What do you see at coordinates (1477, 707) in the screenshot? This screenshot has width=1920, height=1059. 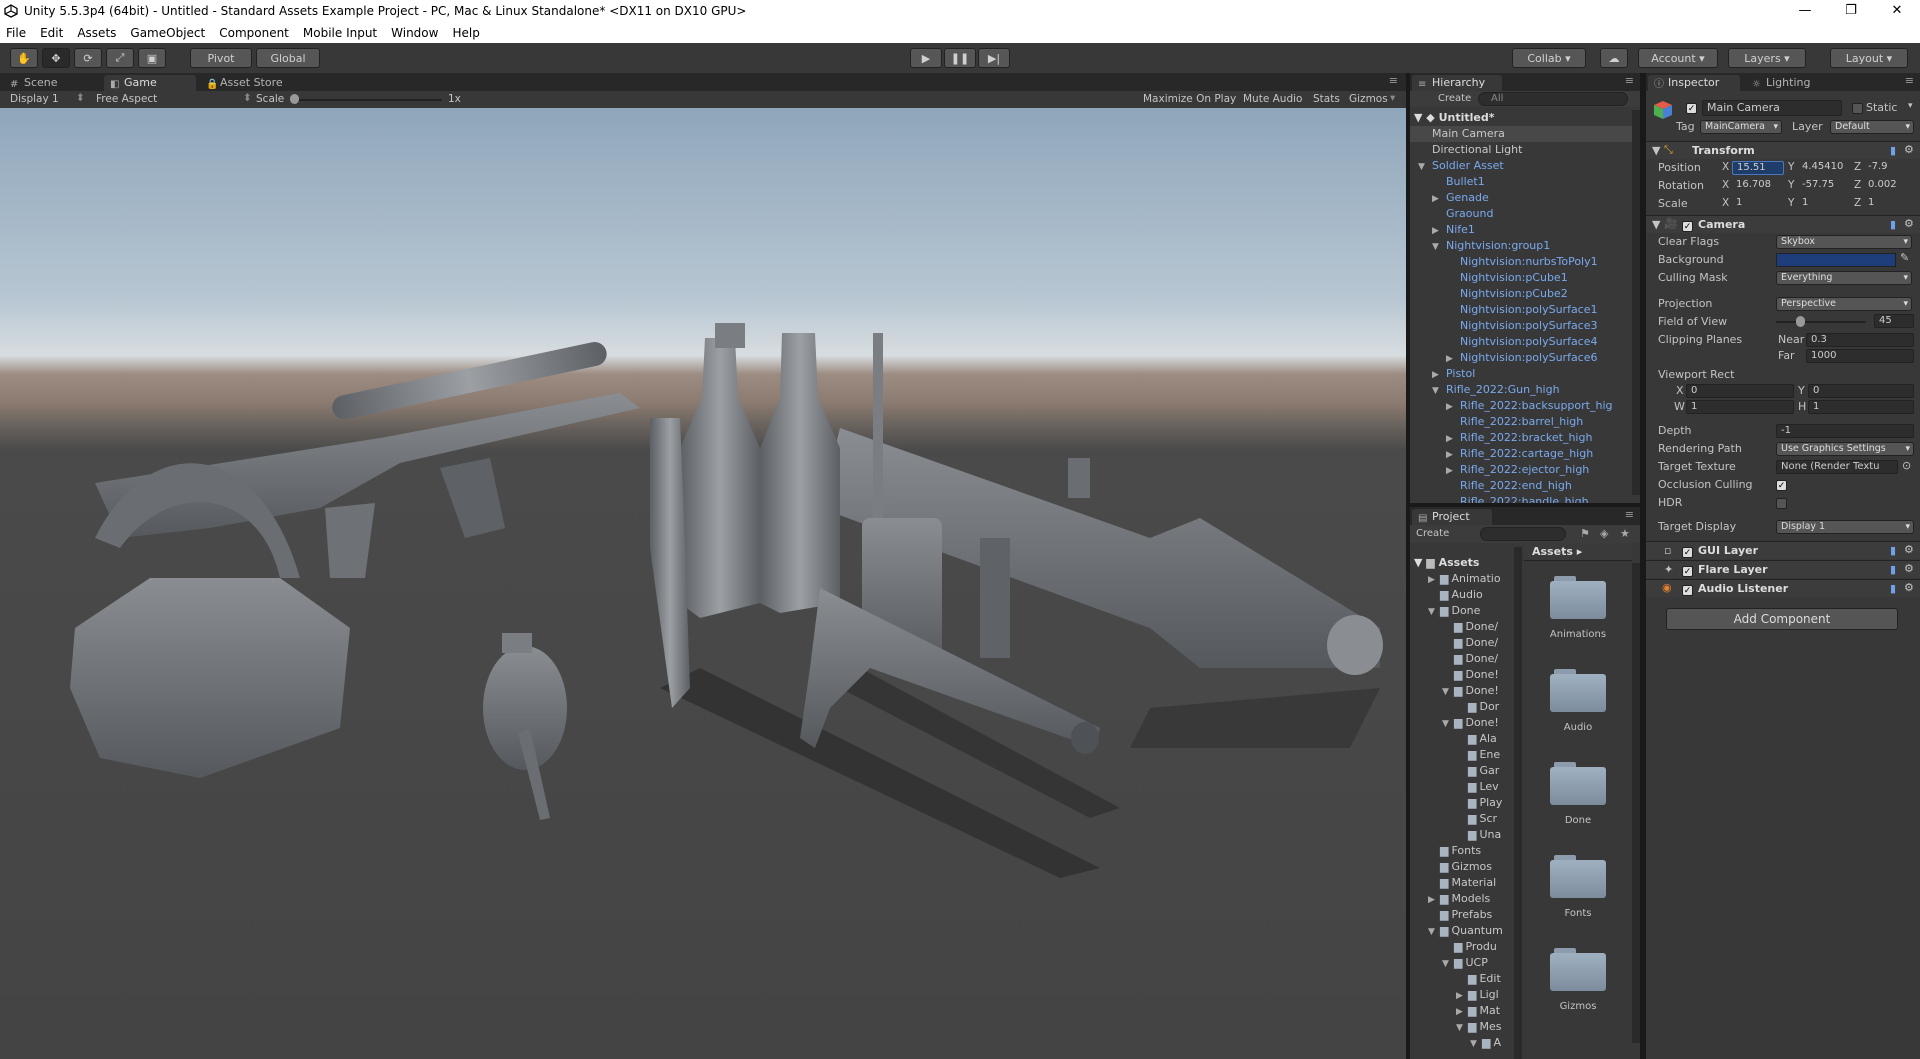 I see `project-tree-item: ▆ Dor` at bounding box center [1477, 707].